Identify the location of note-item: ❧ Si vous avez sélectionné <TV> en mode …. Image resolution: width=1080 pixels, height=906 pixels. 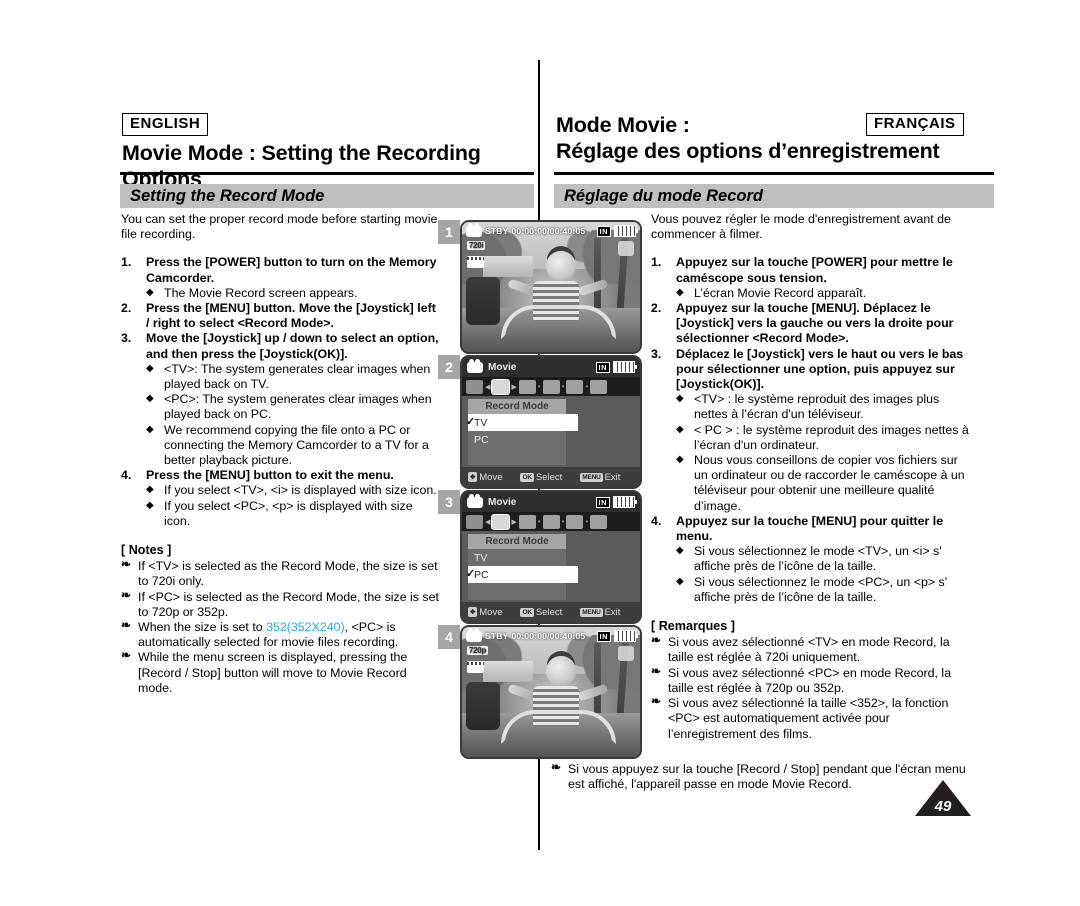
(810, 649).